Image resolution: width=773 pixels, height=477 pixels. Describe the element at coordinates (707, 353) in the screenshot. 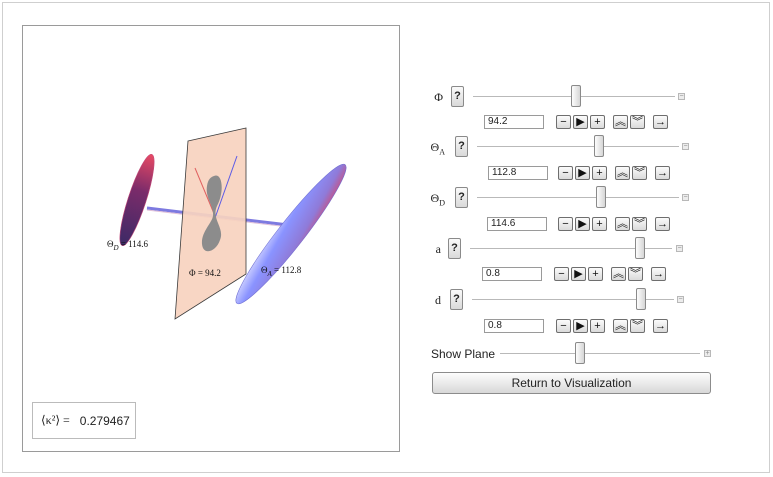

I see `show-plane-slider-end: +` at that location.